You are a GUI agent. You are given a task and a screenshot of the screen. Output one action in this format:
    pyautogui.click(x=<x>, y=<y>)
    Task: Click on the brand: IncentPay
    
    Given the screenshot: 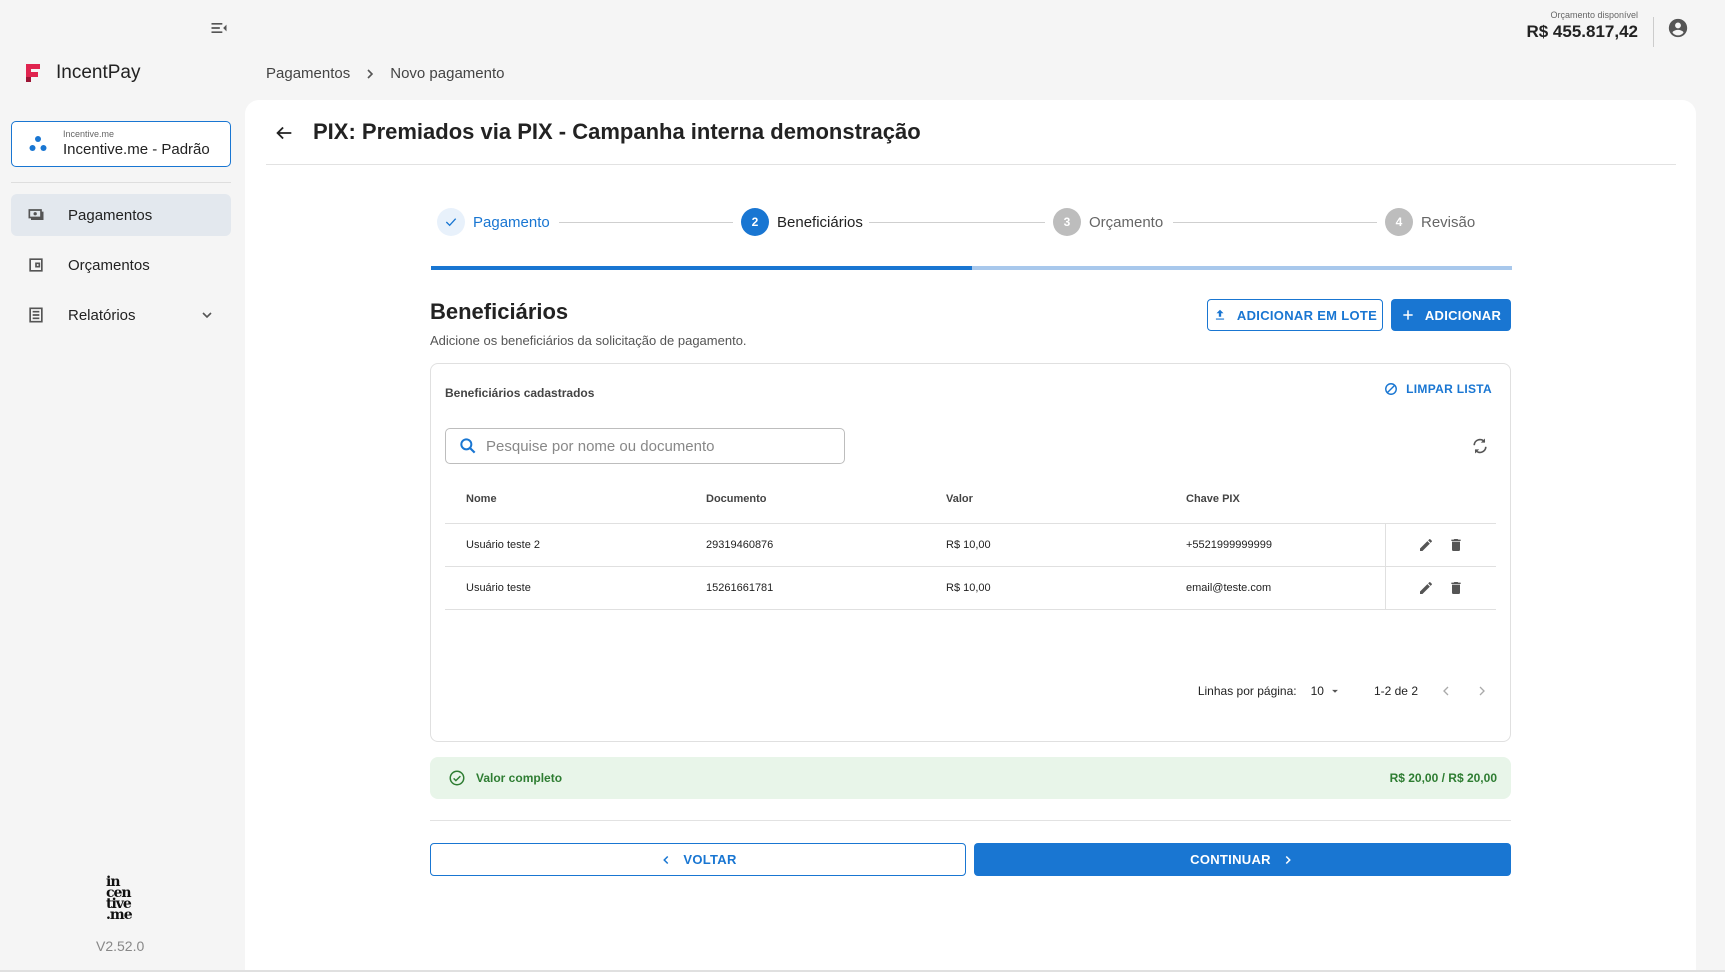 What is the action you would take?
    pyautogui.click(x=82, y=73)
    